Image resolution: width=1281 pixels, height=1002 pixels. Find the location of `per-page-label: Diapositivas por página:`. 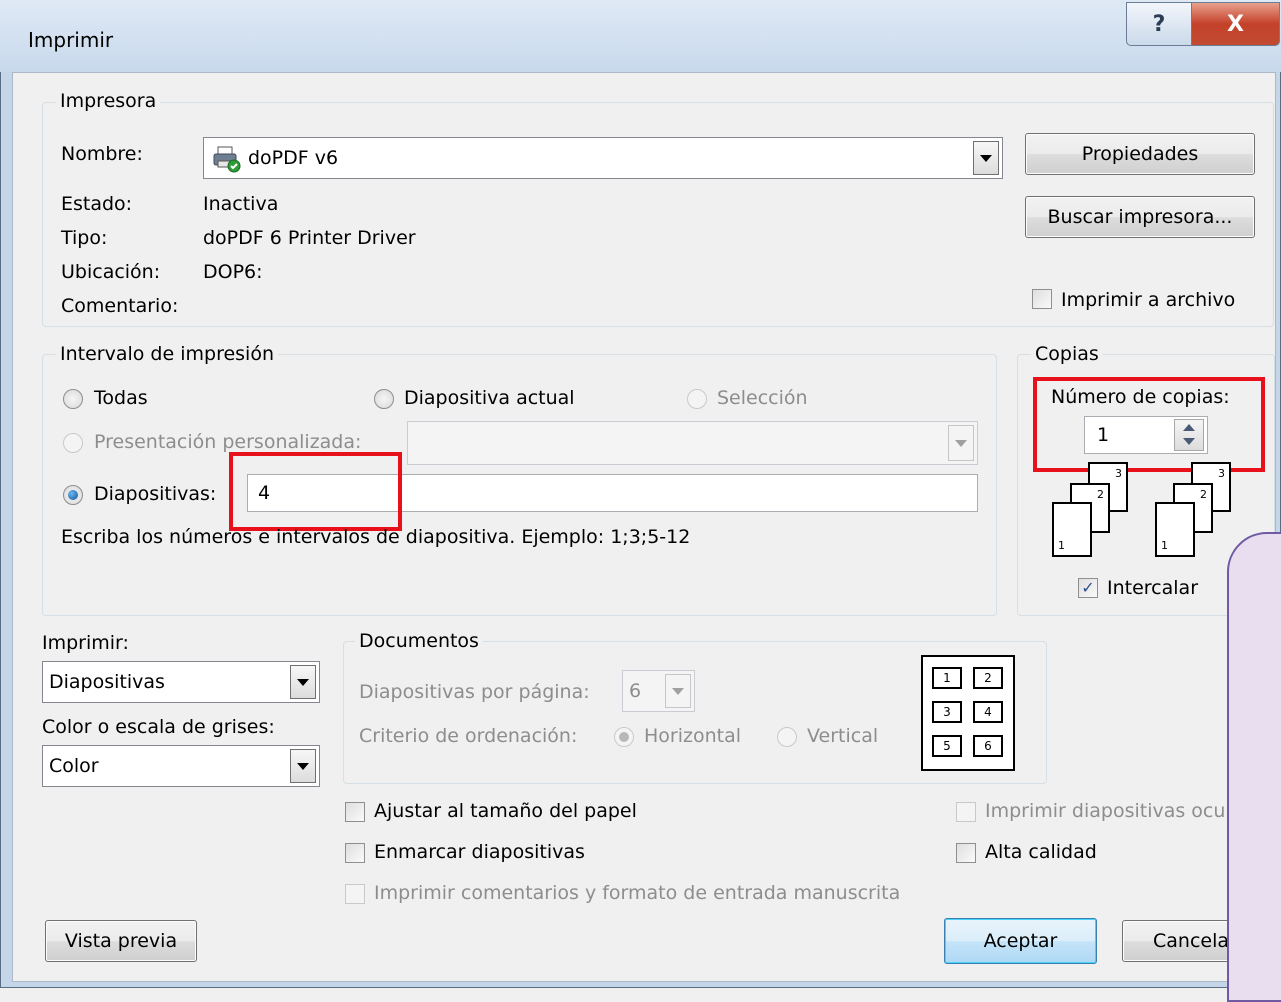

per-page-label: Diapositivas por página: is located at coordinates (474, 692).